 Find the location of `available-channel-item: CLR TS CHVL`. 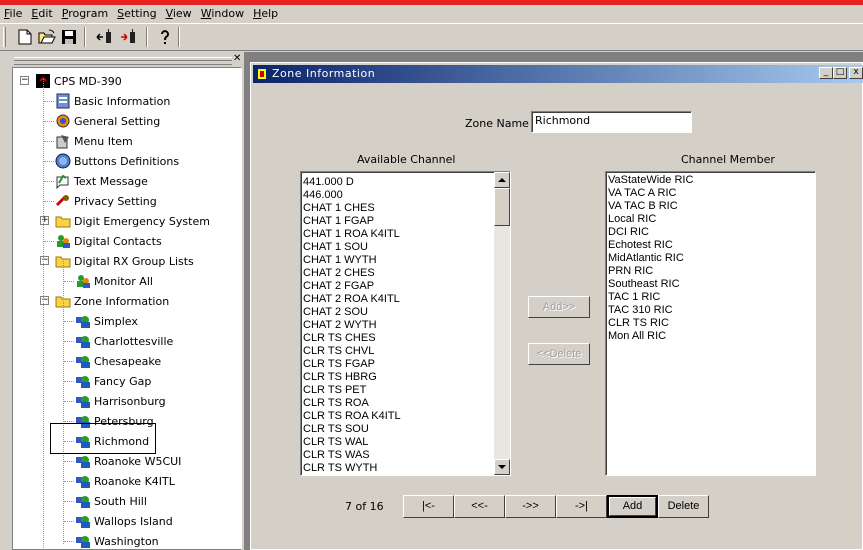

available-channel-item: CLR TS CHVL is located at coordinates (396, 351).